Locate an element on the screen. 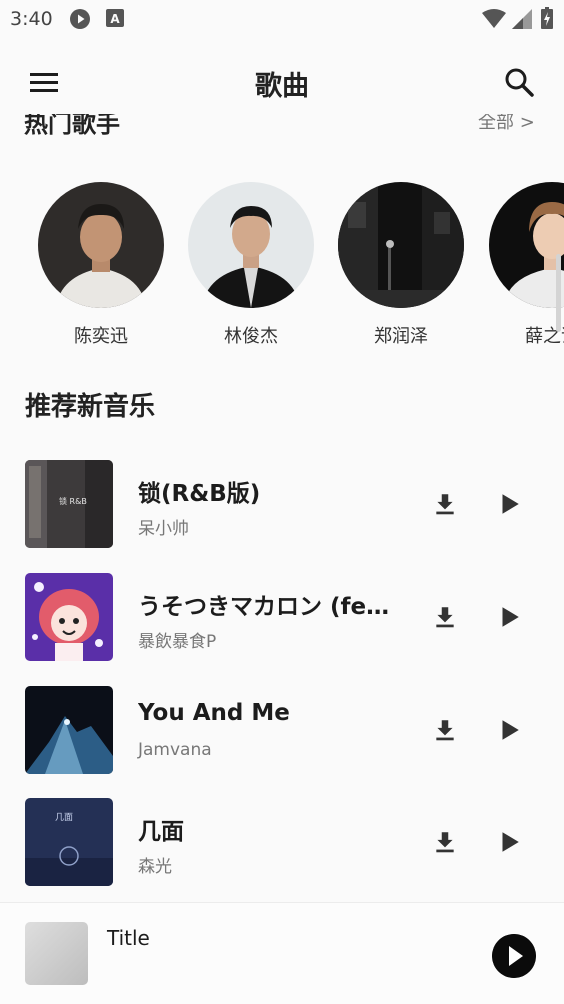  song-artist: Jamvana is located at coordinates (175, 750).